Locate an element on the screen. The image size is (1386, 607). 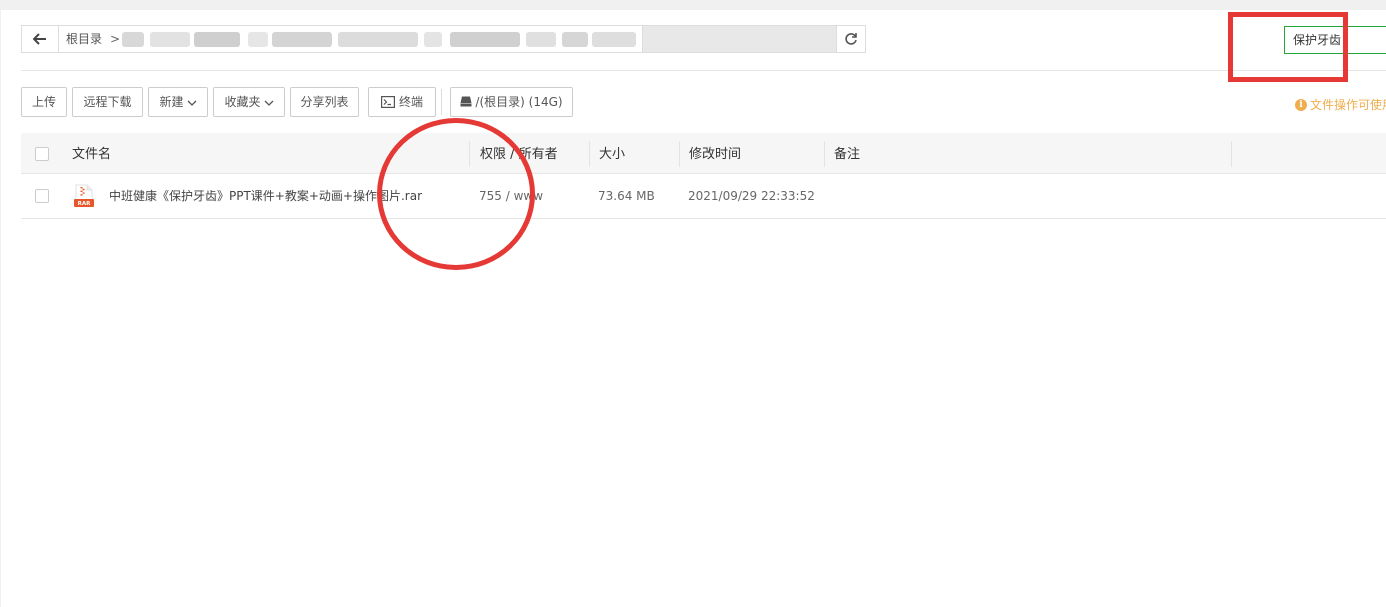
operation-notice: i 文件操作可使用 is located at coordinates (1340, 104).